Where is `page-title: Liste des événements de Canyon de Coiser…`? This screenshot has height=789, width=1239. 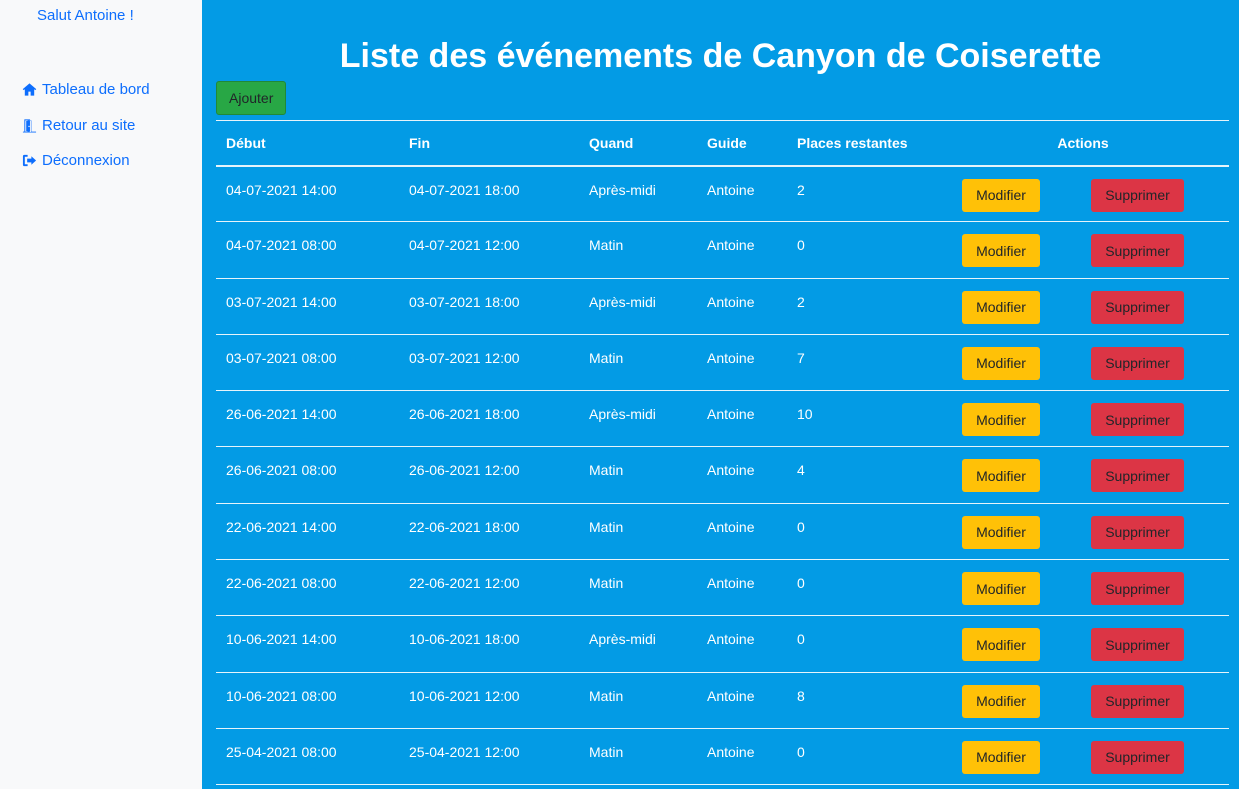
page-title: Liste des événements de Canyon de Coiser… is located at coordinates (720, 56).